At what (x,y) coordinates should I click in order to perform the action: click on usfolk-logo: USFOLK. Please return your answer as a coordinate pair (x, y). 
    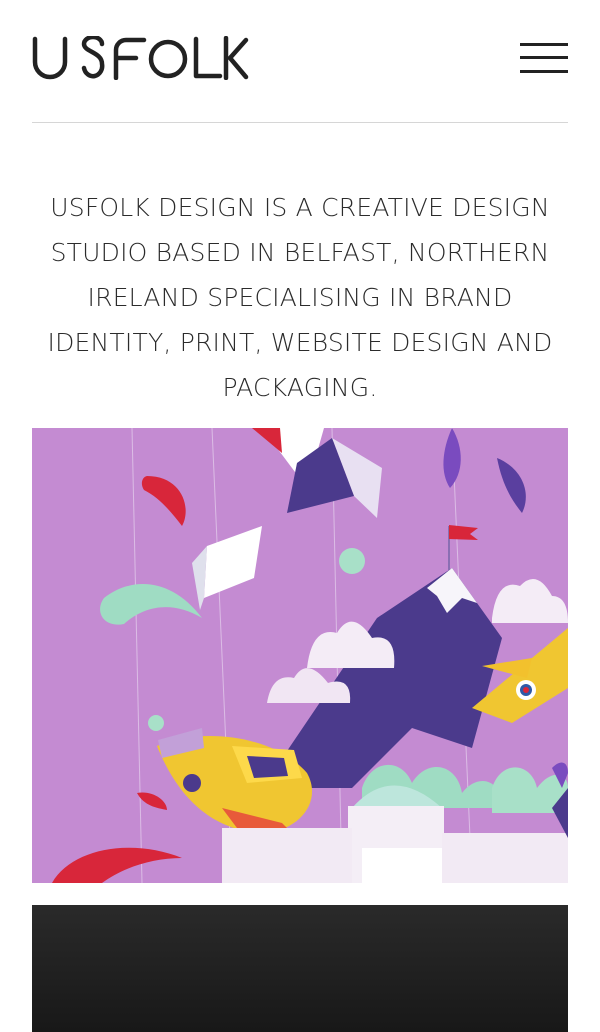
    Looking at the image, I should click on (141, 58).